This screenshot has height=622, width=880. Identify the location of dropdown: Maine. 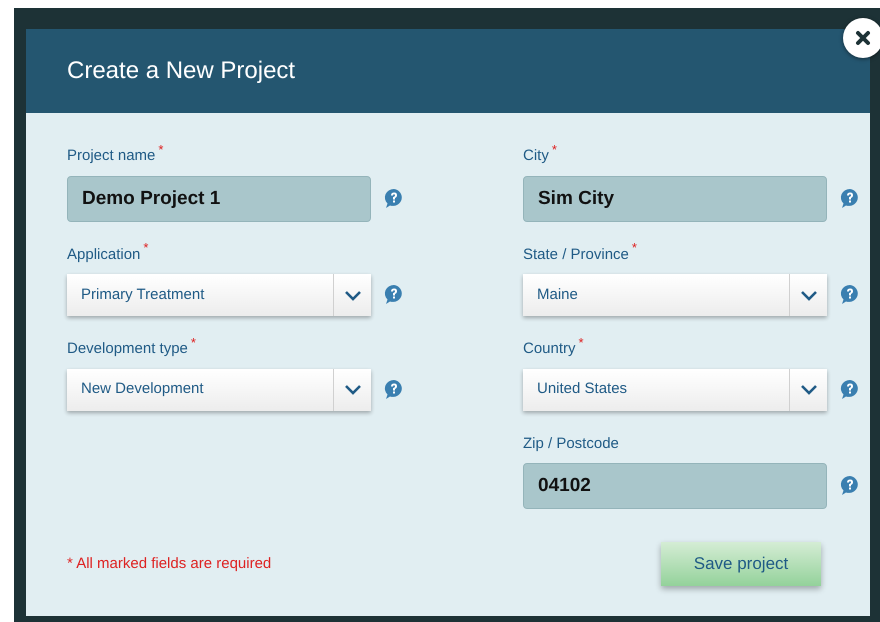
(675, 295).